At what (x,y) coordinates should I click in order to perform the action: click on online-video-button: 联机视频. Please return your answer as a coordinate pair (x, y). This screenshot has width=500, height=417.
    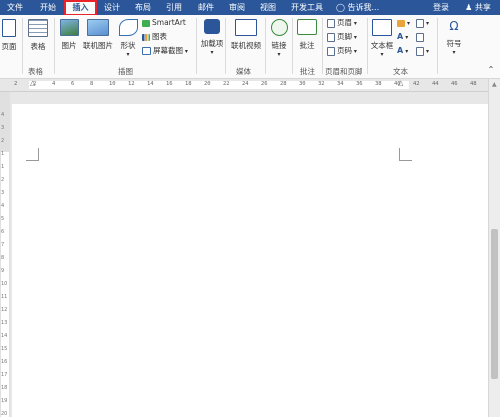
    Looking at the image, I should click on (246, 35).